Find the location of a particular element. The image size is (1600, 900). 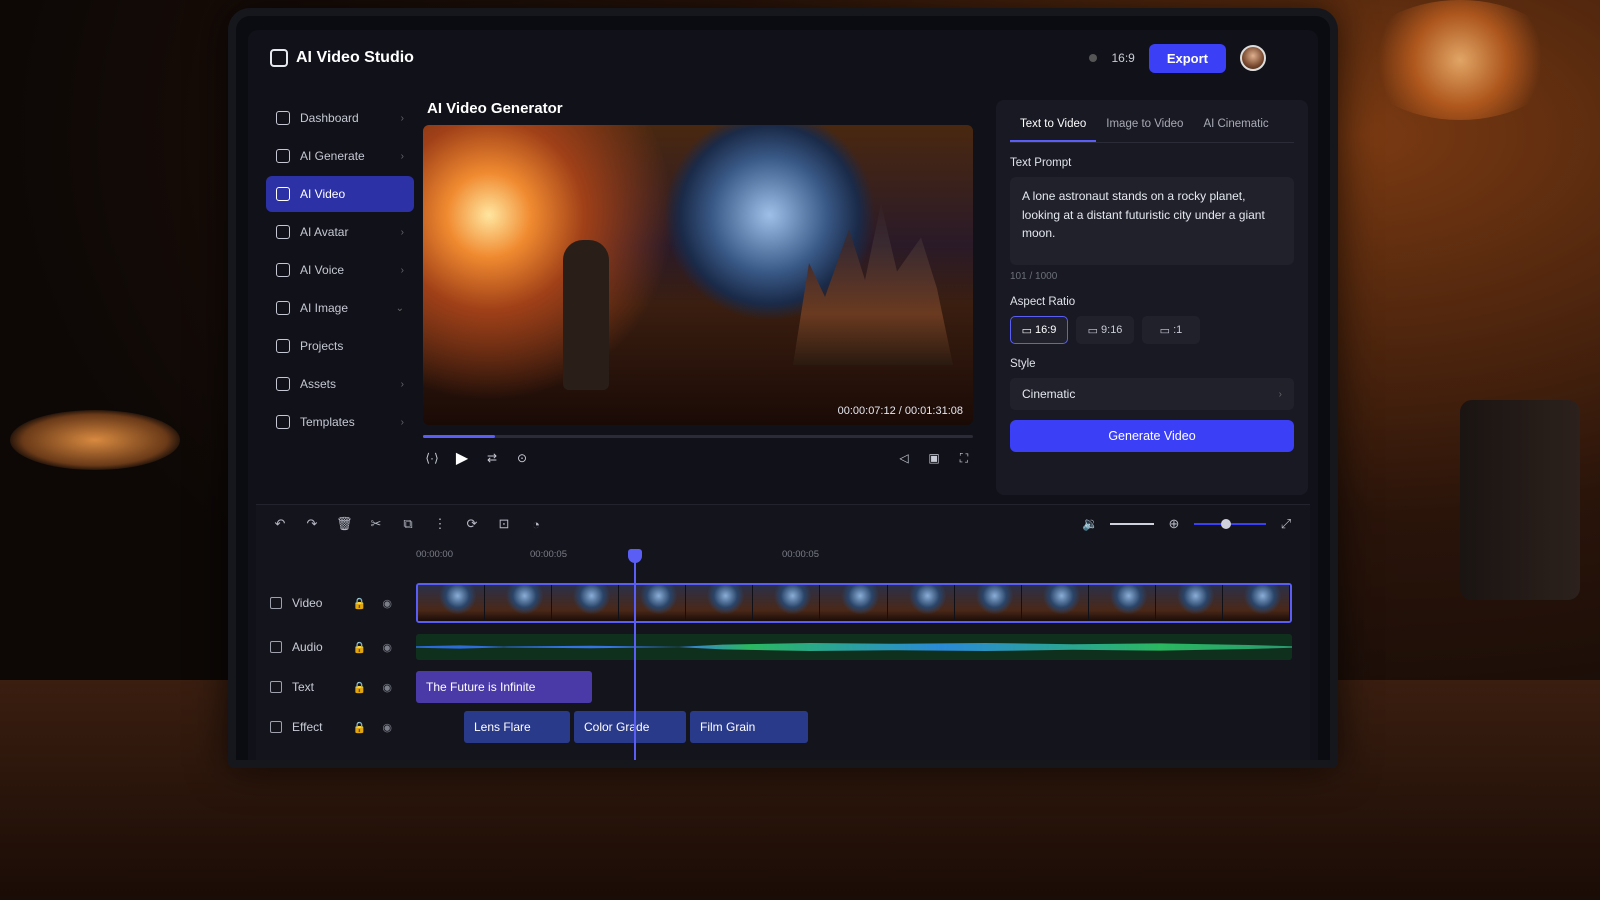

volume-icon: 🔉 is located at coordinates (1090, 524).